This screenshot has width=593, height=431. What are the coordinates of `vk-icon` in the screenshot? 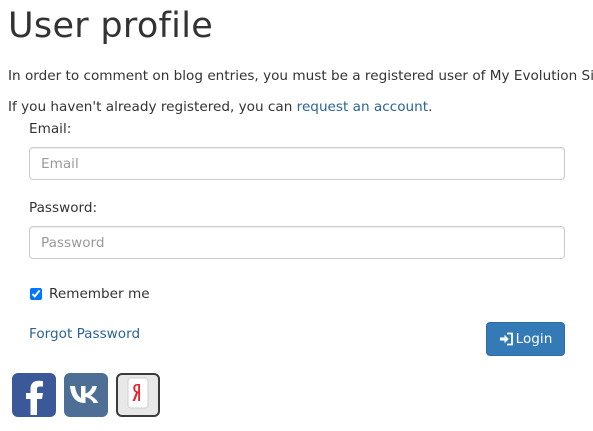 It's located at (86, 395).